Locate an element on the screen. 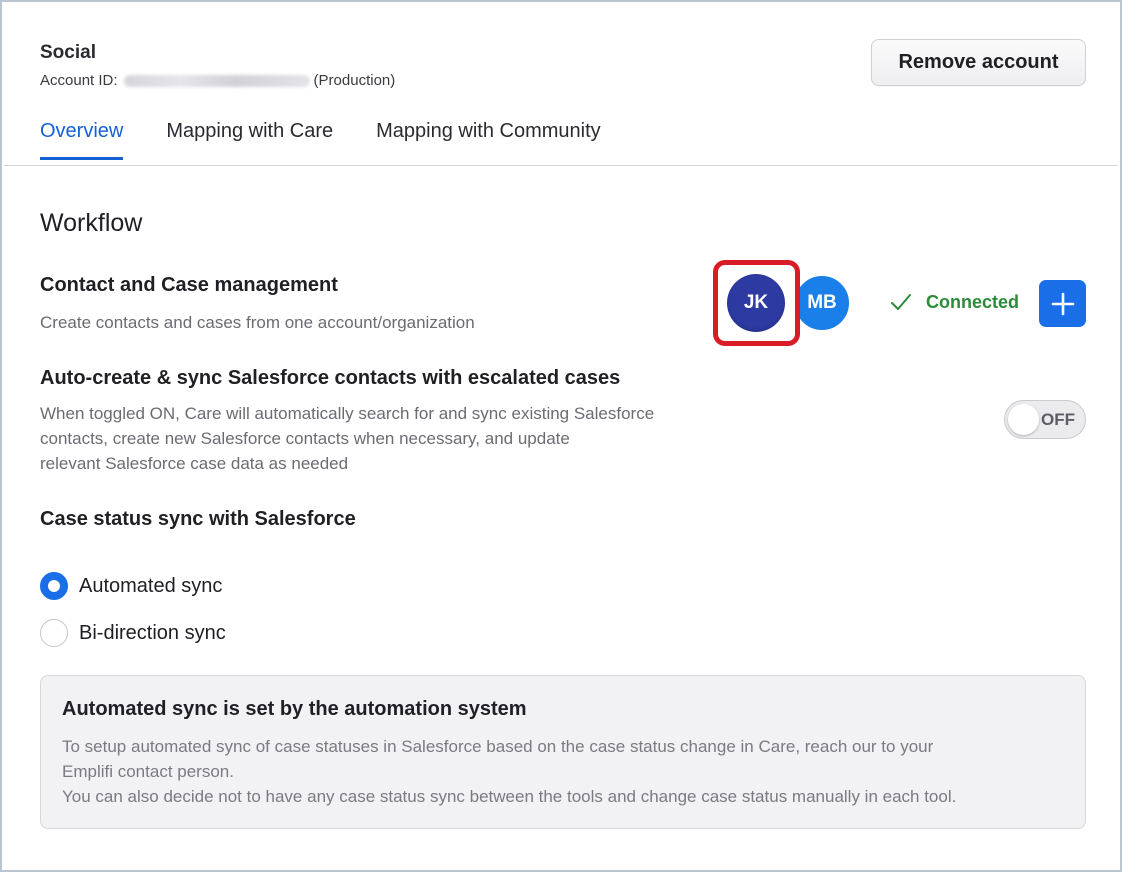 This screenshot has height=872, width=1122. radio-automated-sync: Automated sync is located at coordinates (131, 586).